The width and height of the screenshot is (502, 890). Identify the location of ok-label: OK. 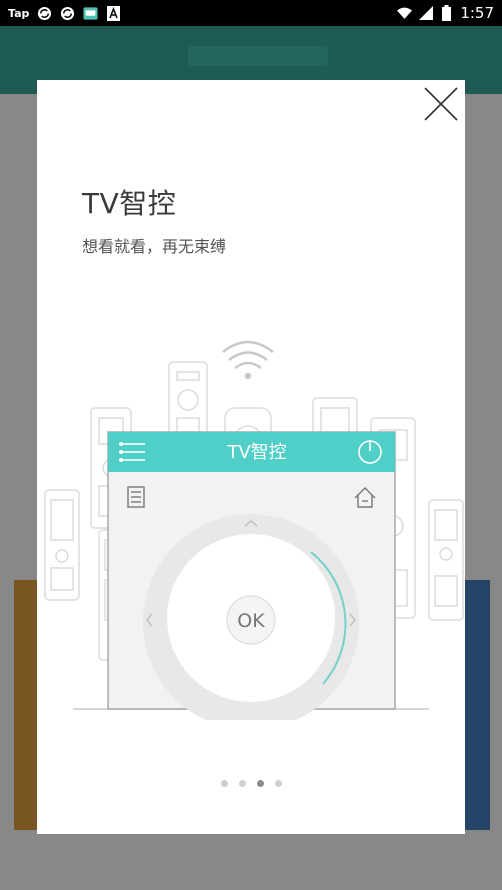
(251, 621).